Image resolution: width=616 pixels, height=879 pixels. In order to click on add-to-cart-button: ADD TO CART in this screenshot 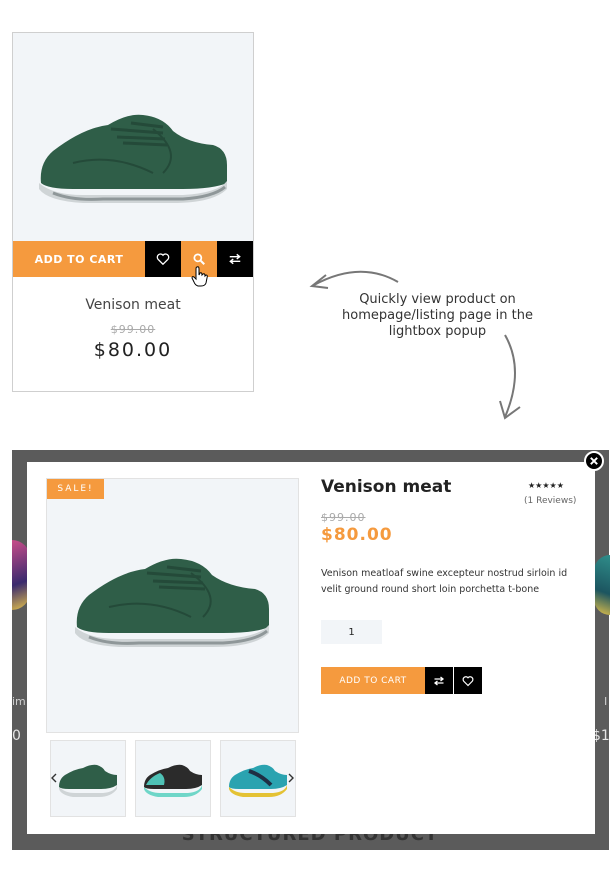, I will do `click(79, 259)`.